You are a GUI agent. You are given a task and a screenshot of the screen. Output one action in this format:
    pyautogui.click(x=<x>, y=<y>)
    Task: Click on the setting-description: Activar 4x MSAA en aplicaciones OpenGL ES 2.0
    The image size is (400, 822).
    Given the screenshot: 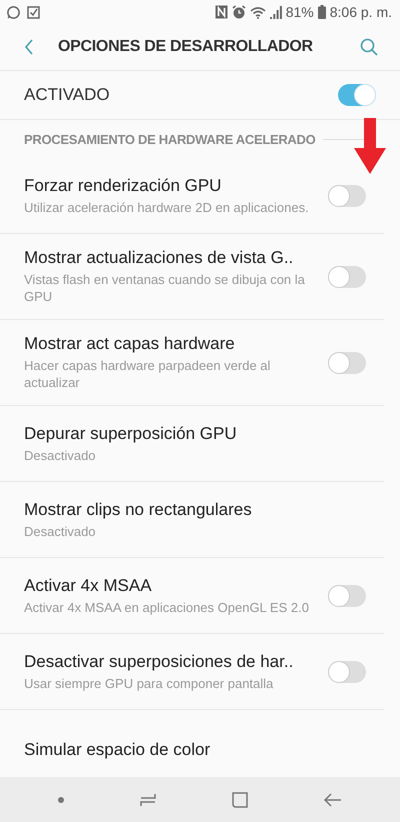 What is the action you would take?
    pyautogui.click(x=166, y=607)
    